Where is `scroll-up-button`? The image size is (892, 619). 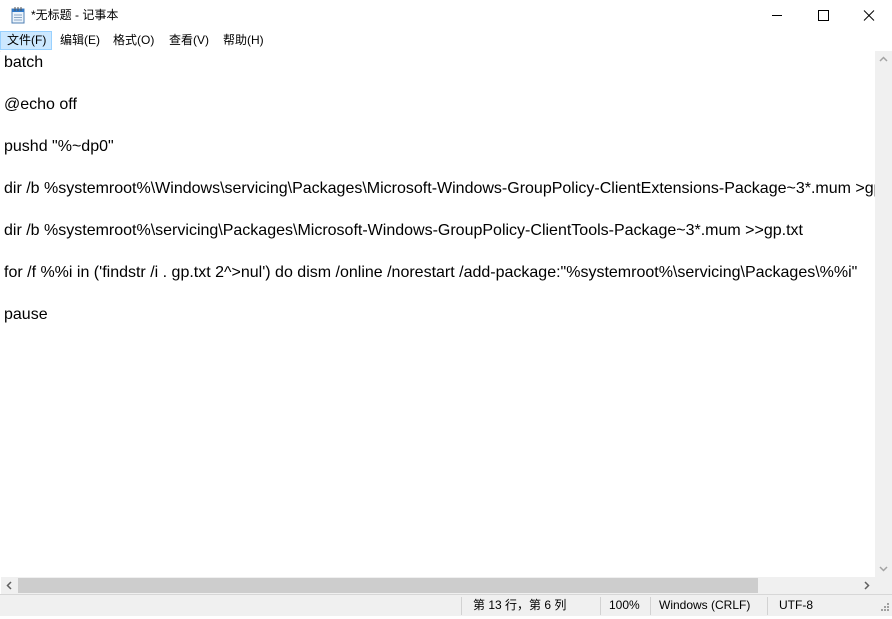 scroll-up-button is located at coordinates (883, 59).